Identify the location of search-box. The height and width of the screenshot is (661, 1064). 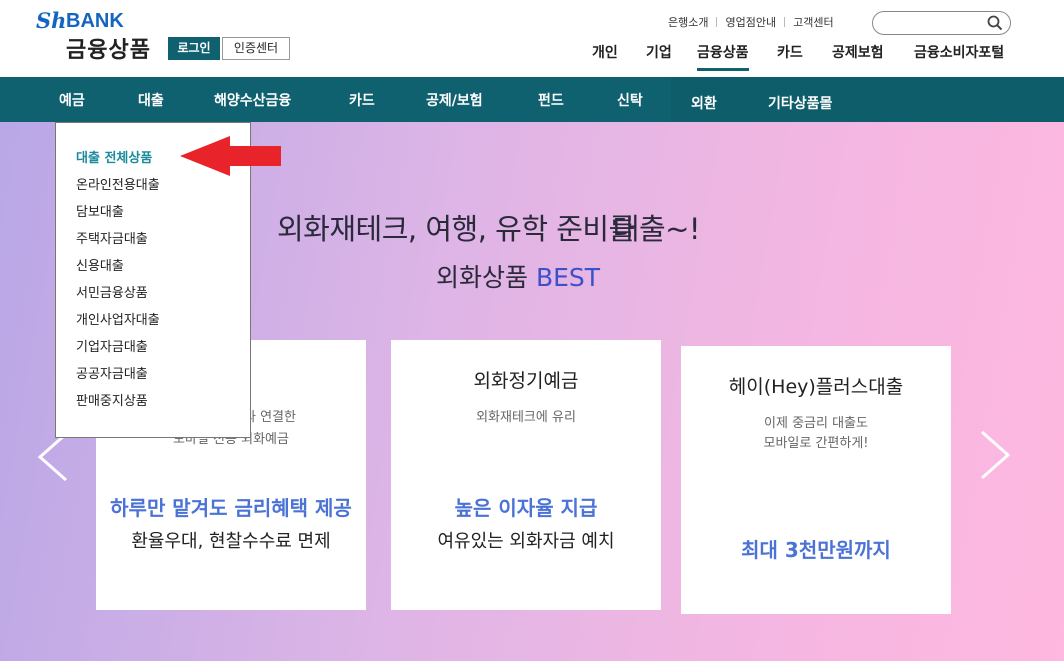
(941, 23).